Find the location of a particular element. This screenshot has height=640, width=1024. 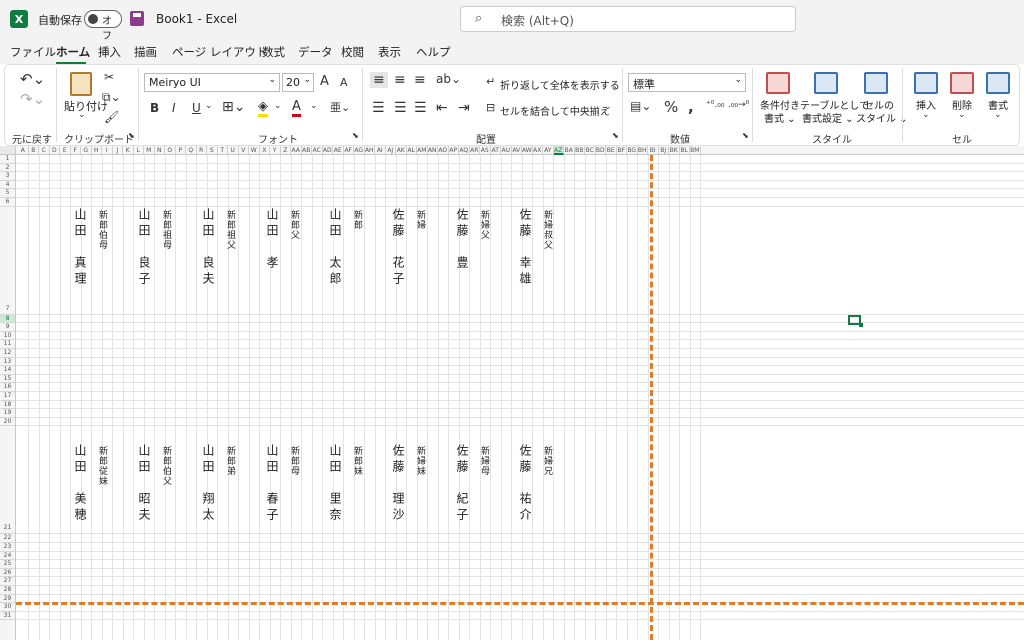

redo-icon: ↷⌄ is located at coordinates (32, 99).